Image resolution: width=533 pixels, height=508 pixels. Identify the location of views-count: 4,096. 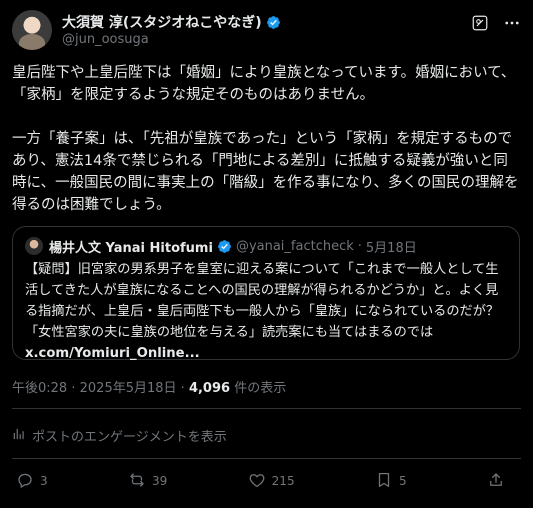
(209, 388).